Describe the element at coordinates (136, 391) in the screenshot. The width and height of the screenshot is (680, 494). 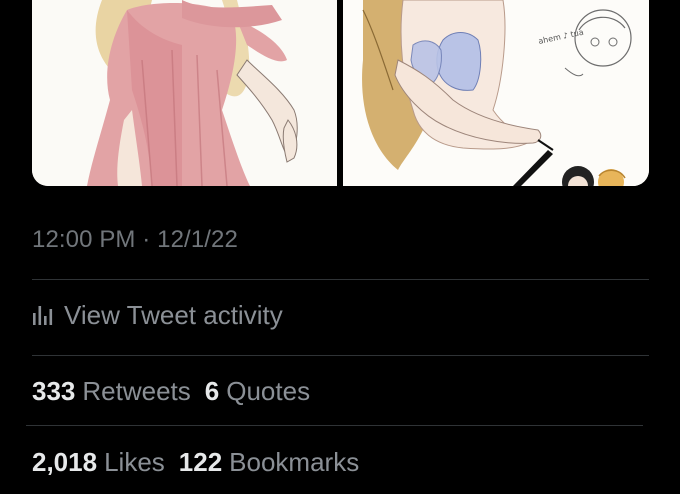
I see `retweets-label: Retweets` at that location.